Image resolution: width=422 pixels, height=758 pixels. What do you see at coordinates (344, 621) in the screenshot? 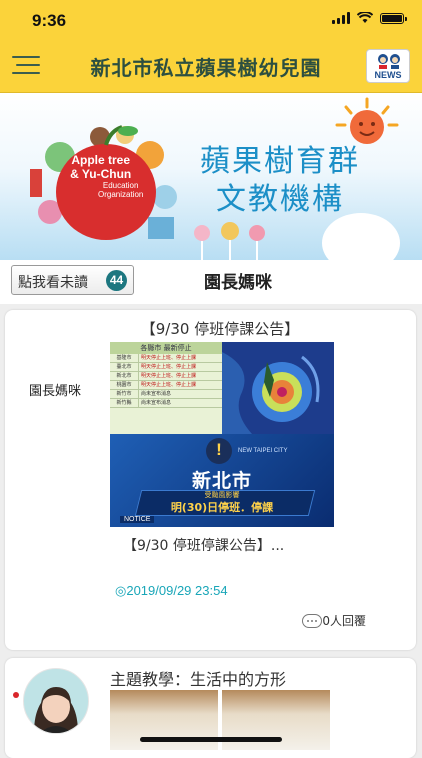
I see `reply-count: 0人回覆` at bounding box center [344, 621].